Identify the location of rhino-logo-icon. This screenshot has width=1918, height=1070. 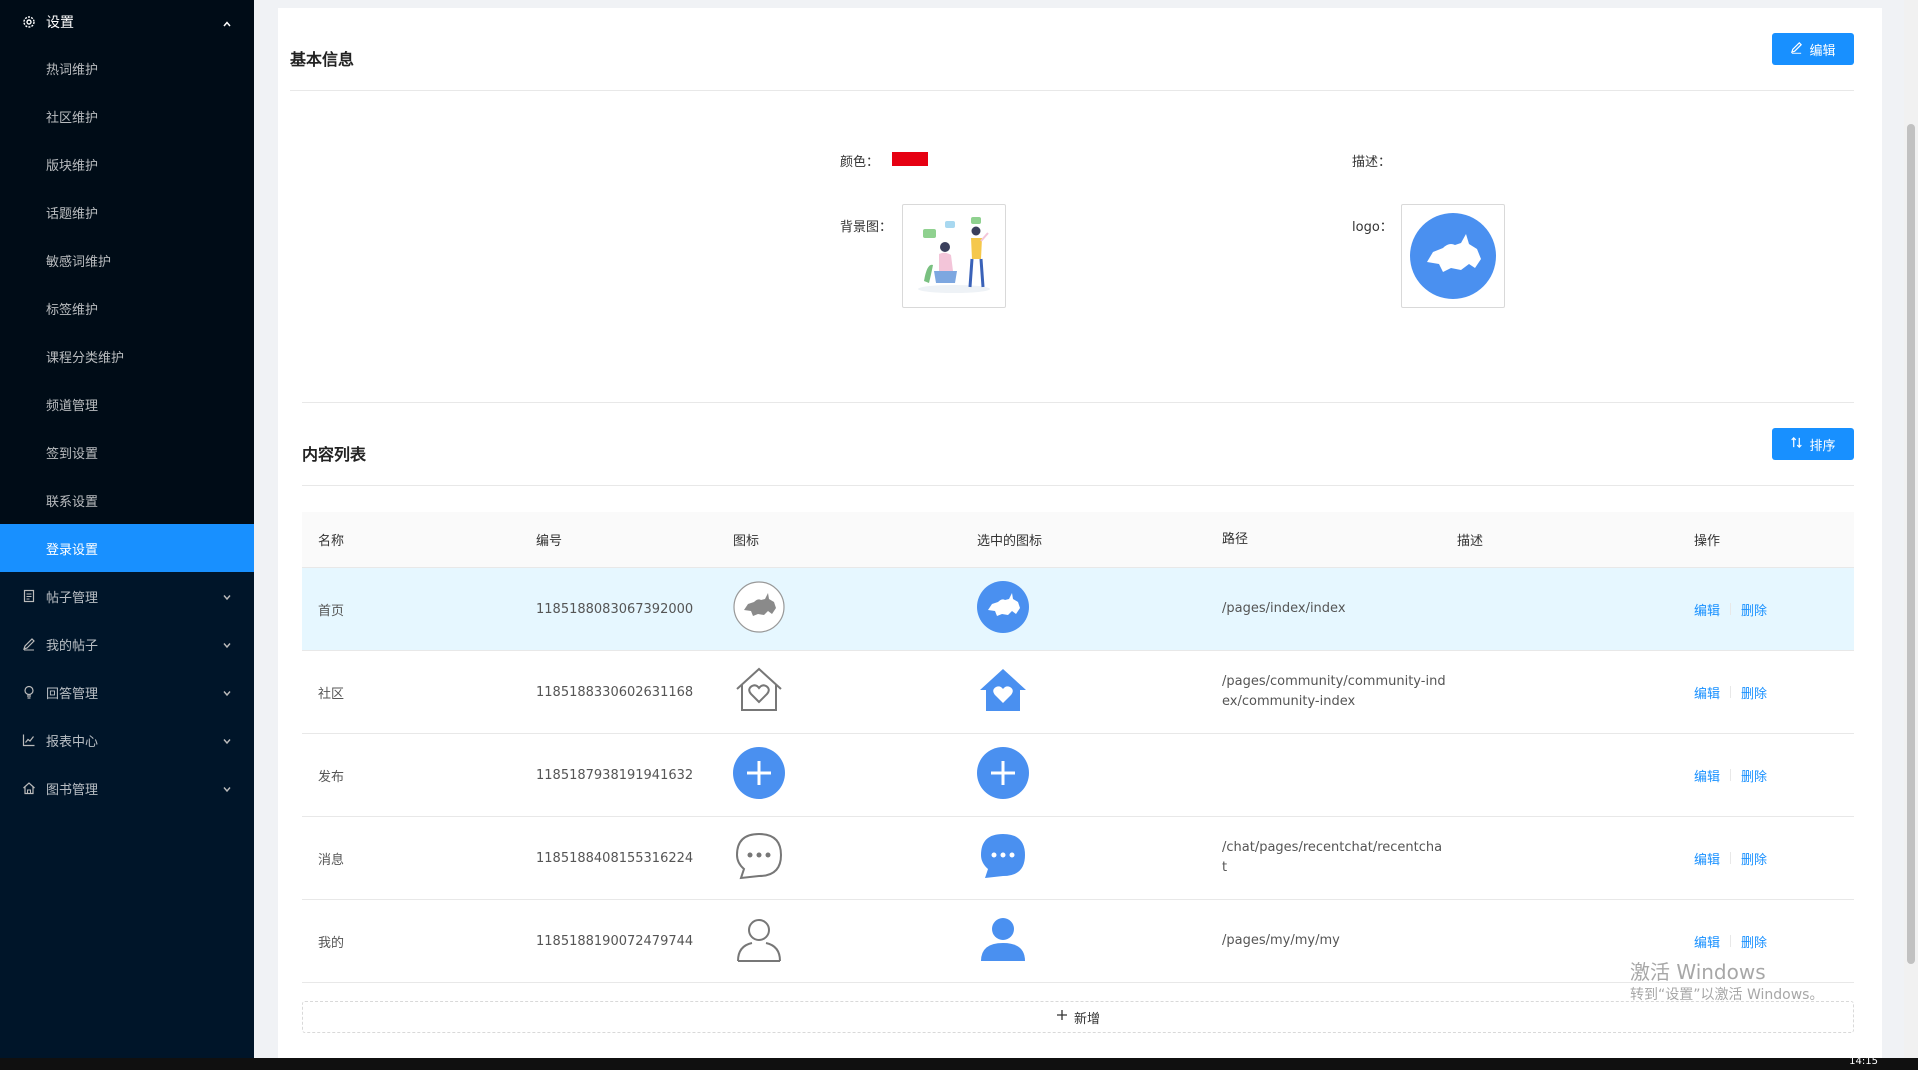
(1453, 256).